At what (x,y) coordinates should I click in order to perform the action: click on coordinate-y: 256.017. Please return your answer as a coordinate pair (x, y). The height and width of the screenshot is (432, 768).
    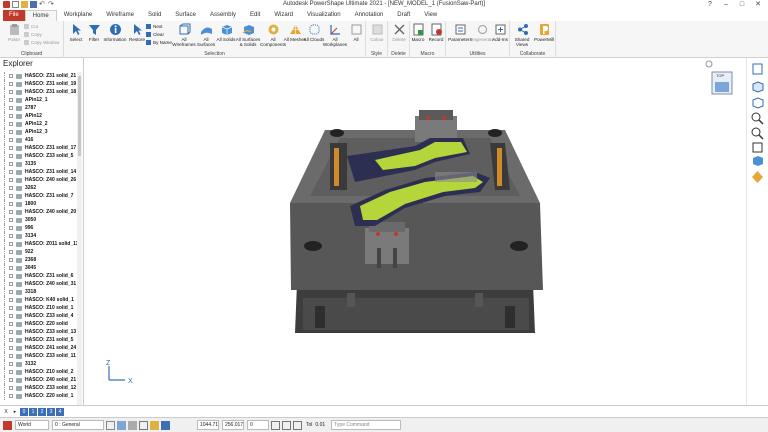
    Looking at the image, I should click on (233, 425).